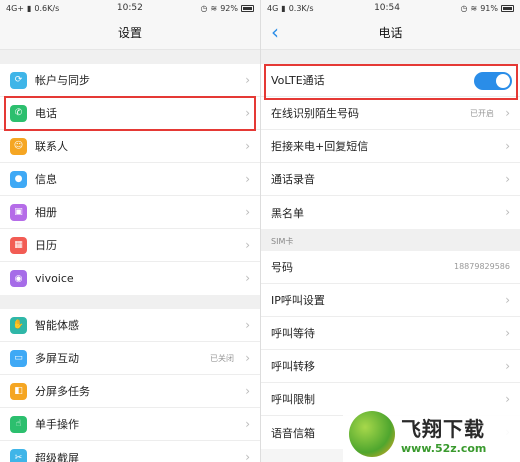 The height and width of the screenshot is (462, 520). I want to click on wifi-icon: ≋, so click(214, 8).